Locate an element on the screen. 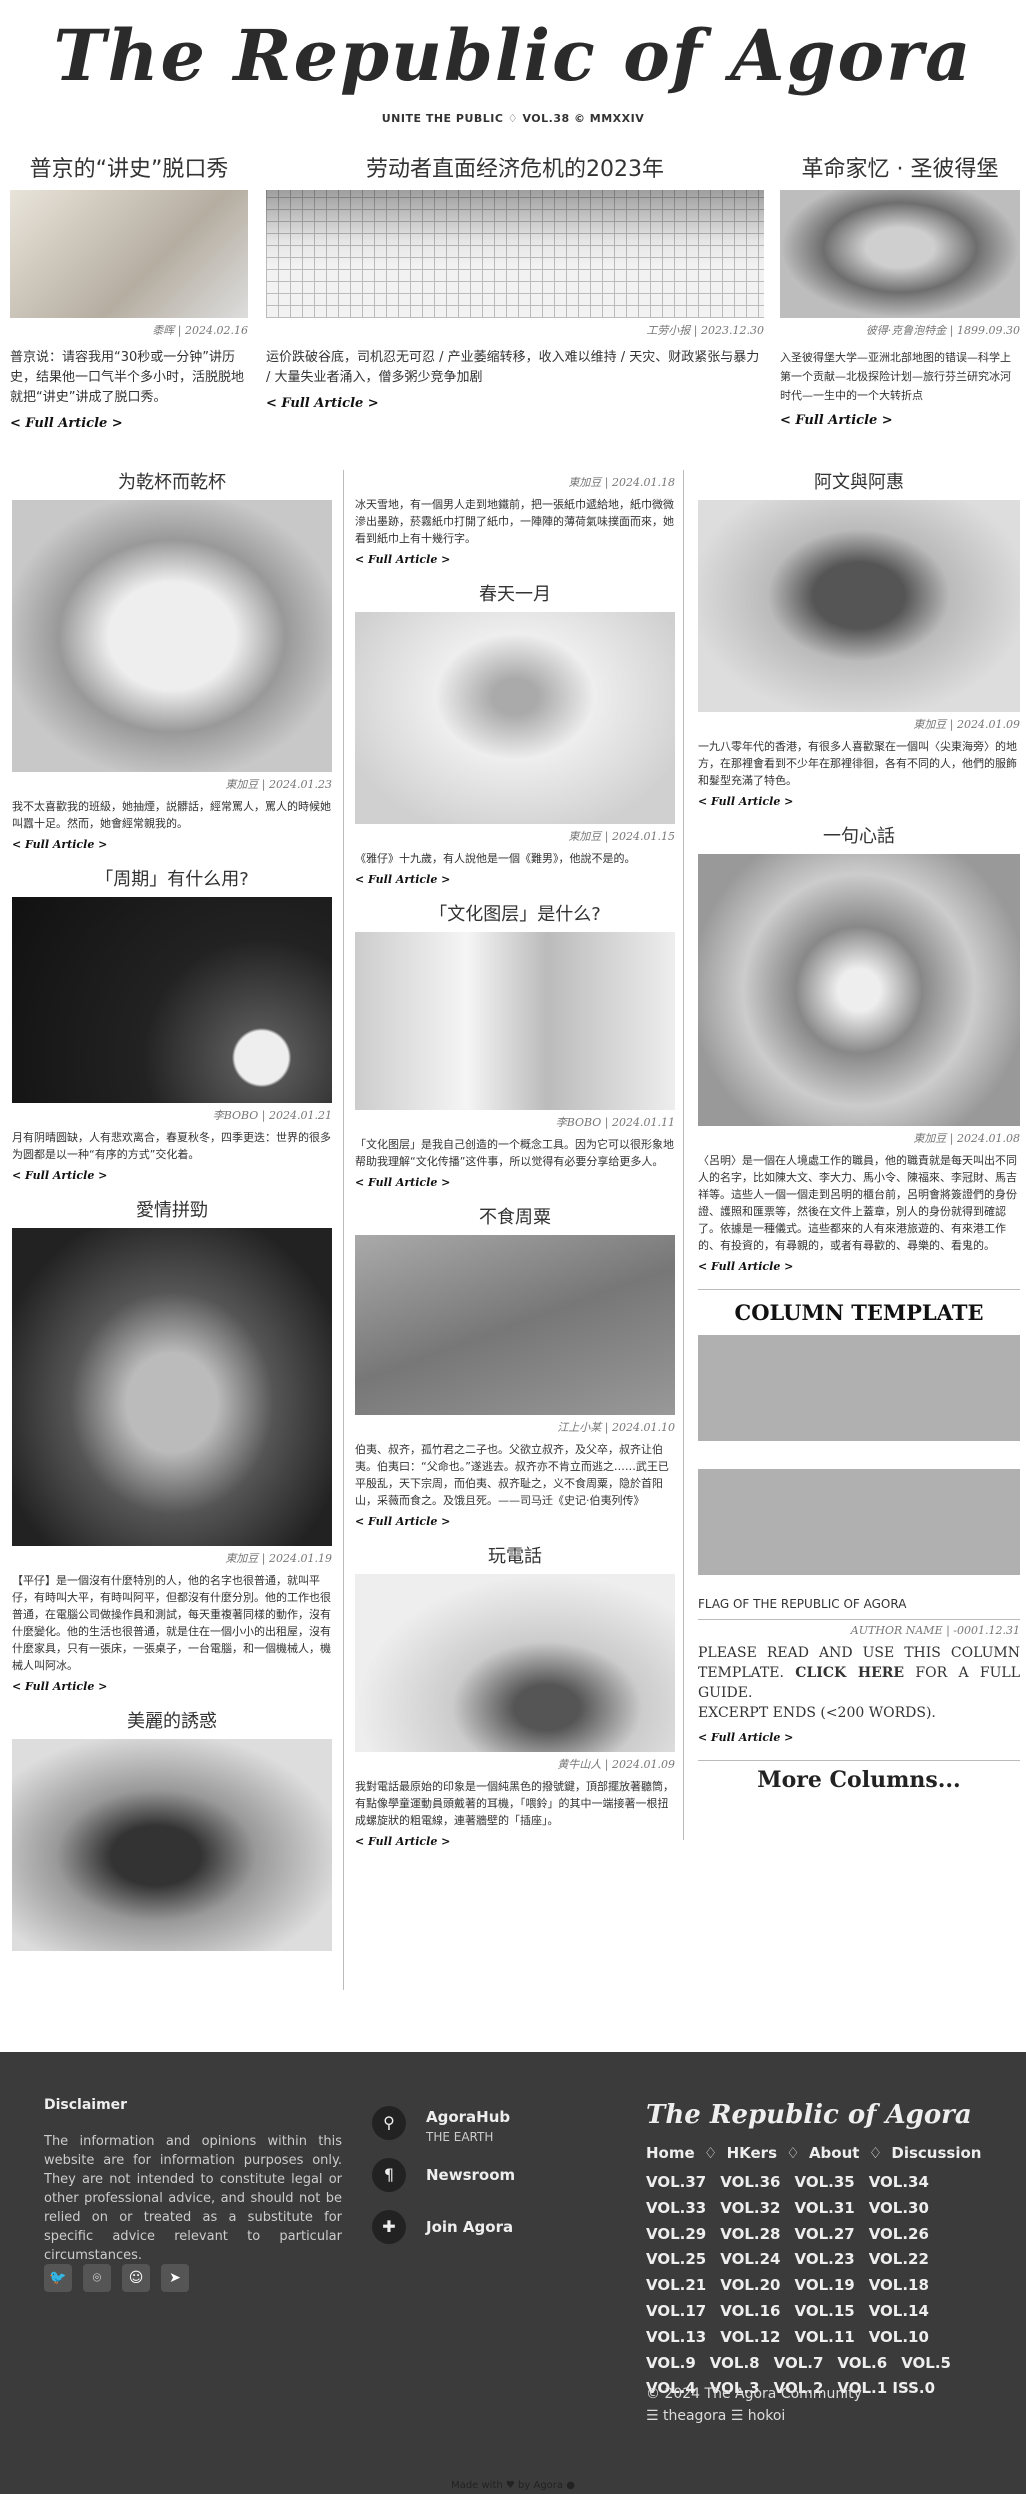 This screenshot has height=2494, width=1026. article-title: 美麗的誘惑 is located at coordinates (172, 1722).